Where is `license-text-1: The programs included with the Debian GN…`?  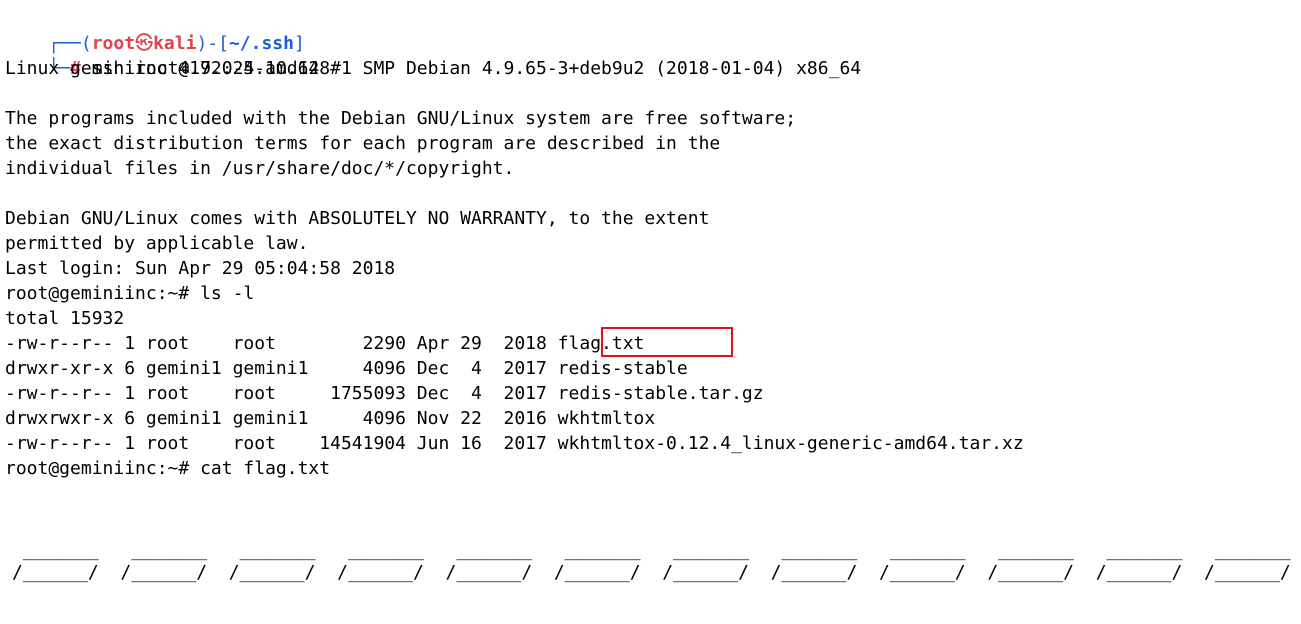
license-text-1: The programs included with the Debian GN… is located at coordinates (401, 118).